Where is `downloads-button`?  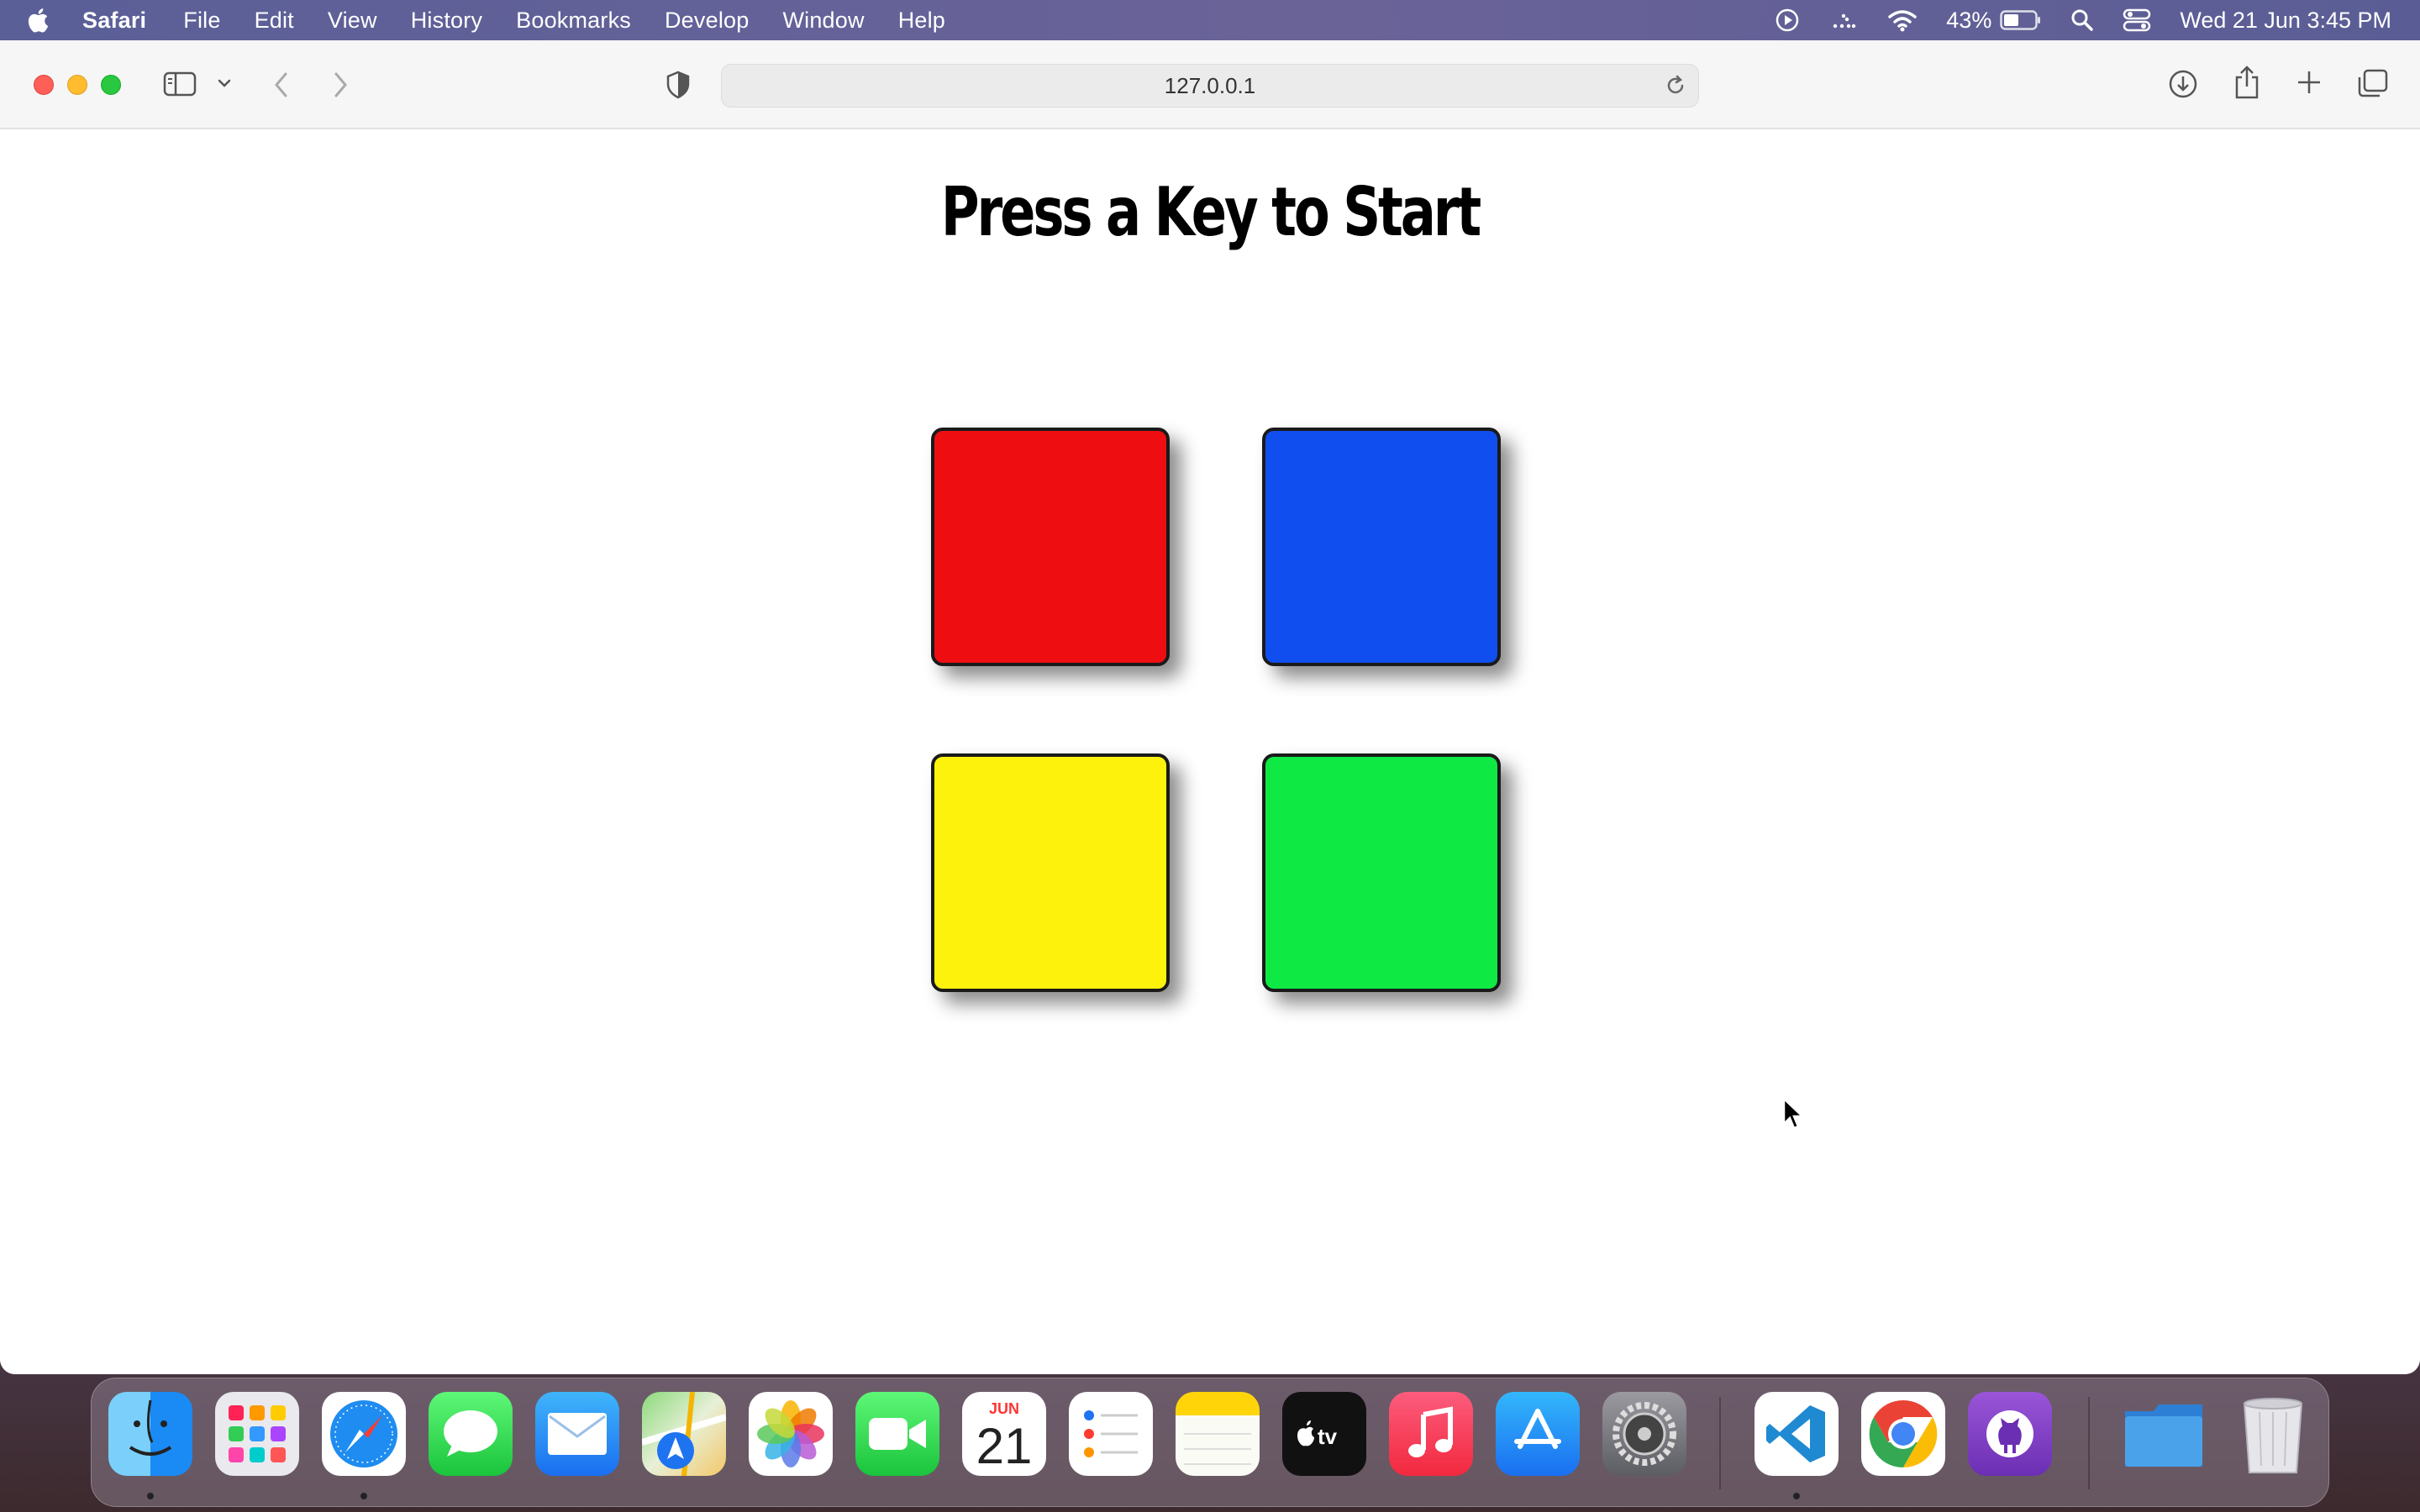 downloads-button is located at coordinates (2183, 84).